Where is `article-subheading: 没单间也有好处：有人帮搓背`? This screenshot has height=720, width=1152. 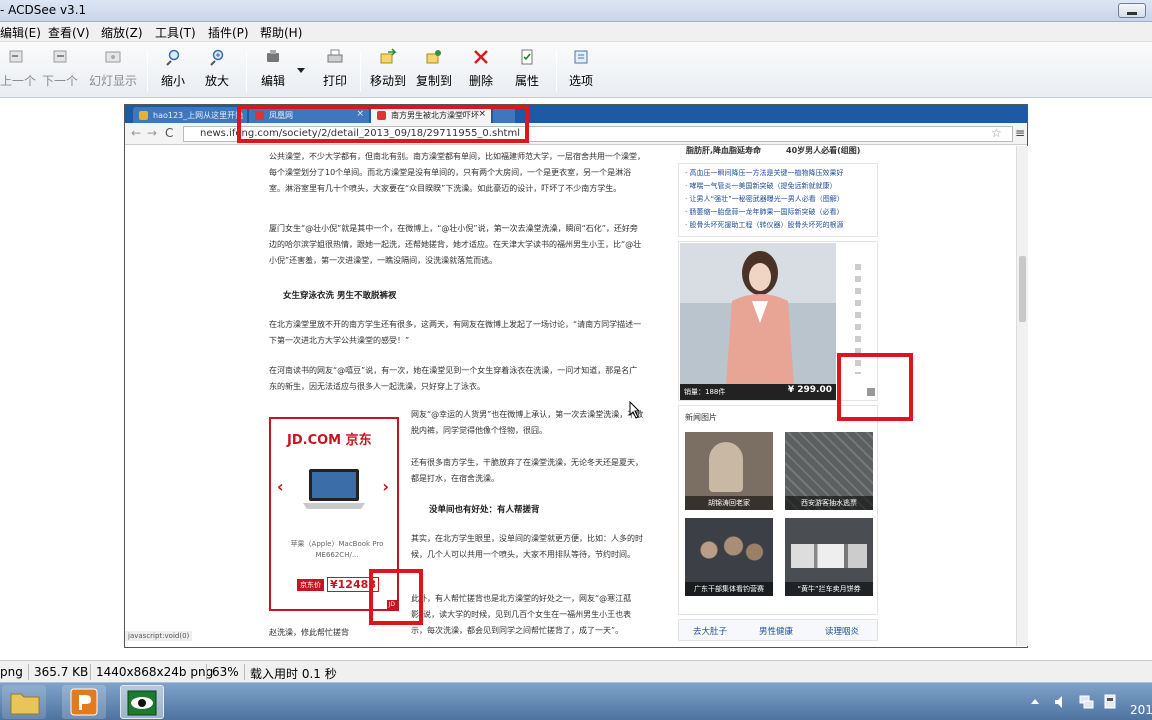 article-subheading: 没单间也有好处：有人帮搓背 is located at coordinates (484, 510).